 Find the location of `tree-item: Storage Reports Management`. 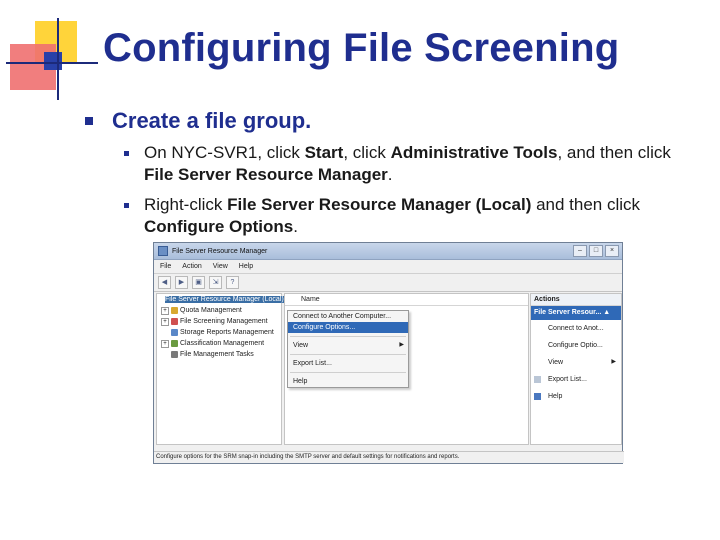

tree-item: Storage Reports Management is located at coordinates (219, 332).